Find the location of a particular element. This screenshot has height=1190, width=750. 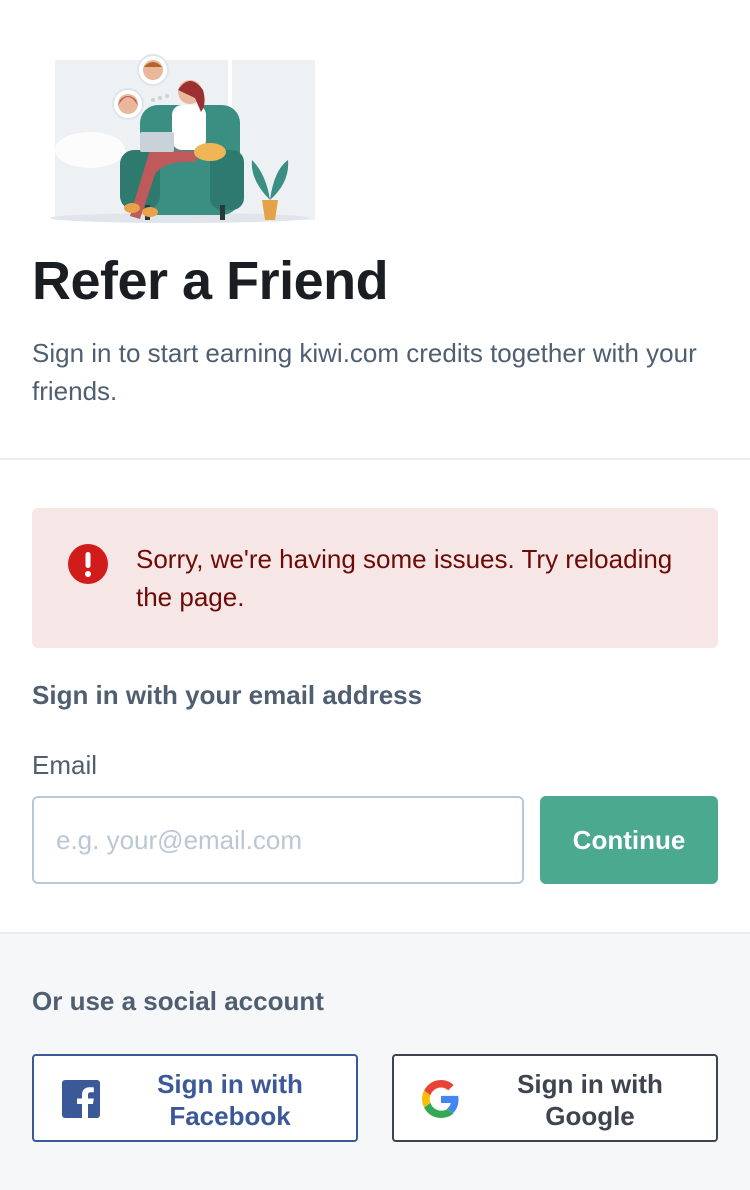

refer-friend-illustration is located at coordinates (182, 138).